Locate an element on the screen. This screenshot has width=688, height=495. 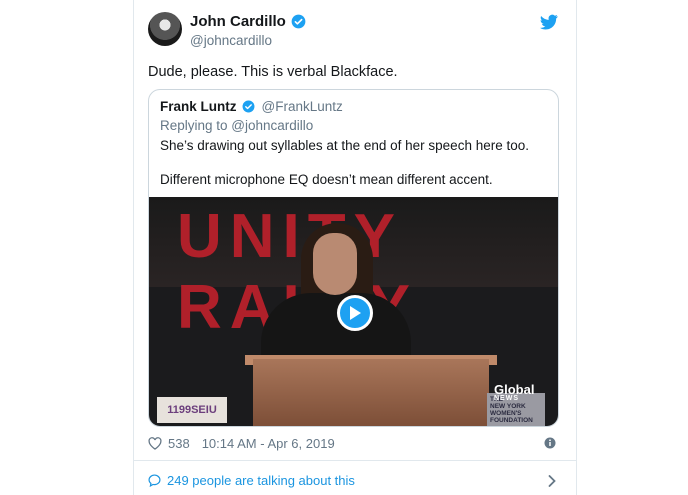
avatar is located at coordinates (165, 29).